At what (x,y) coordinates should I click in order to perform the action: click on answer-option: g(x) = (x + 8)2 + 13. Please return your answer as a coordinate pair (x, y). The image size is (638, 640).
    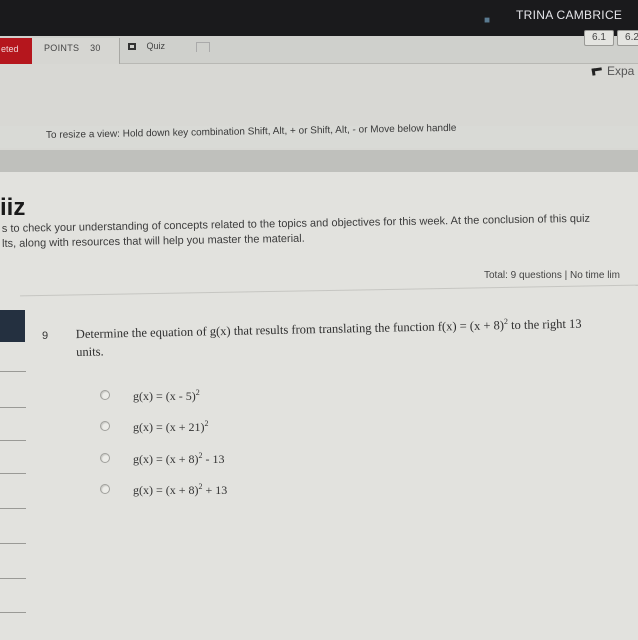
    Looking at the image, I should click on (163, 490).